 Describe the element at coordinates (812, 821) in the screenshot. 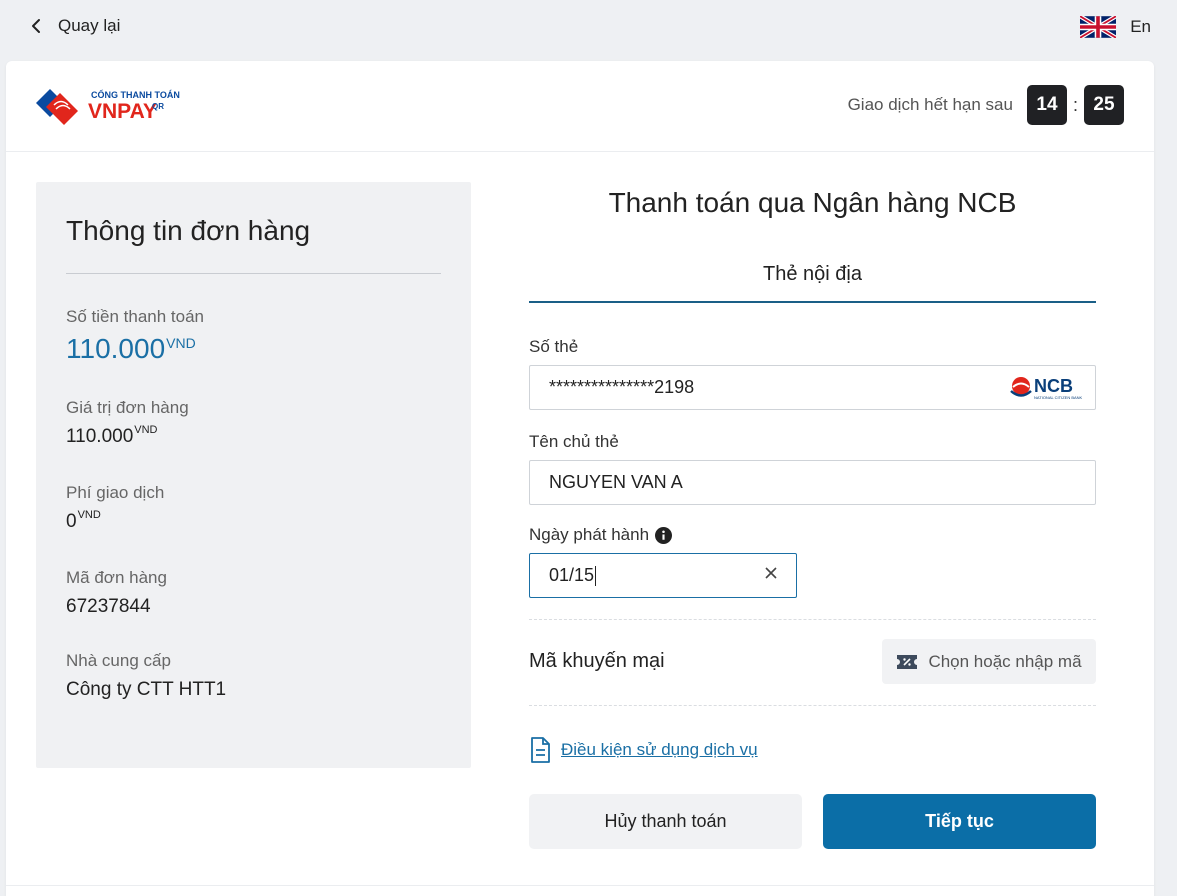

I see `action-buttons: Hủy thanh toán Tiếp tục` at that location.